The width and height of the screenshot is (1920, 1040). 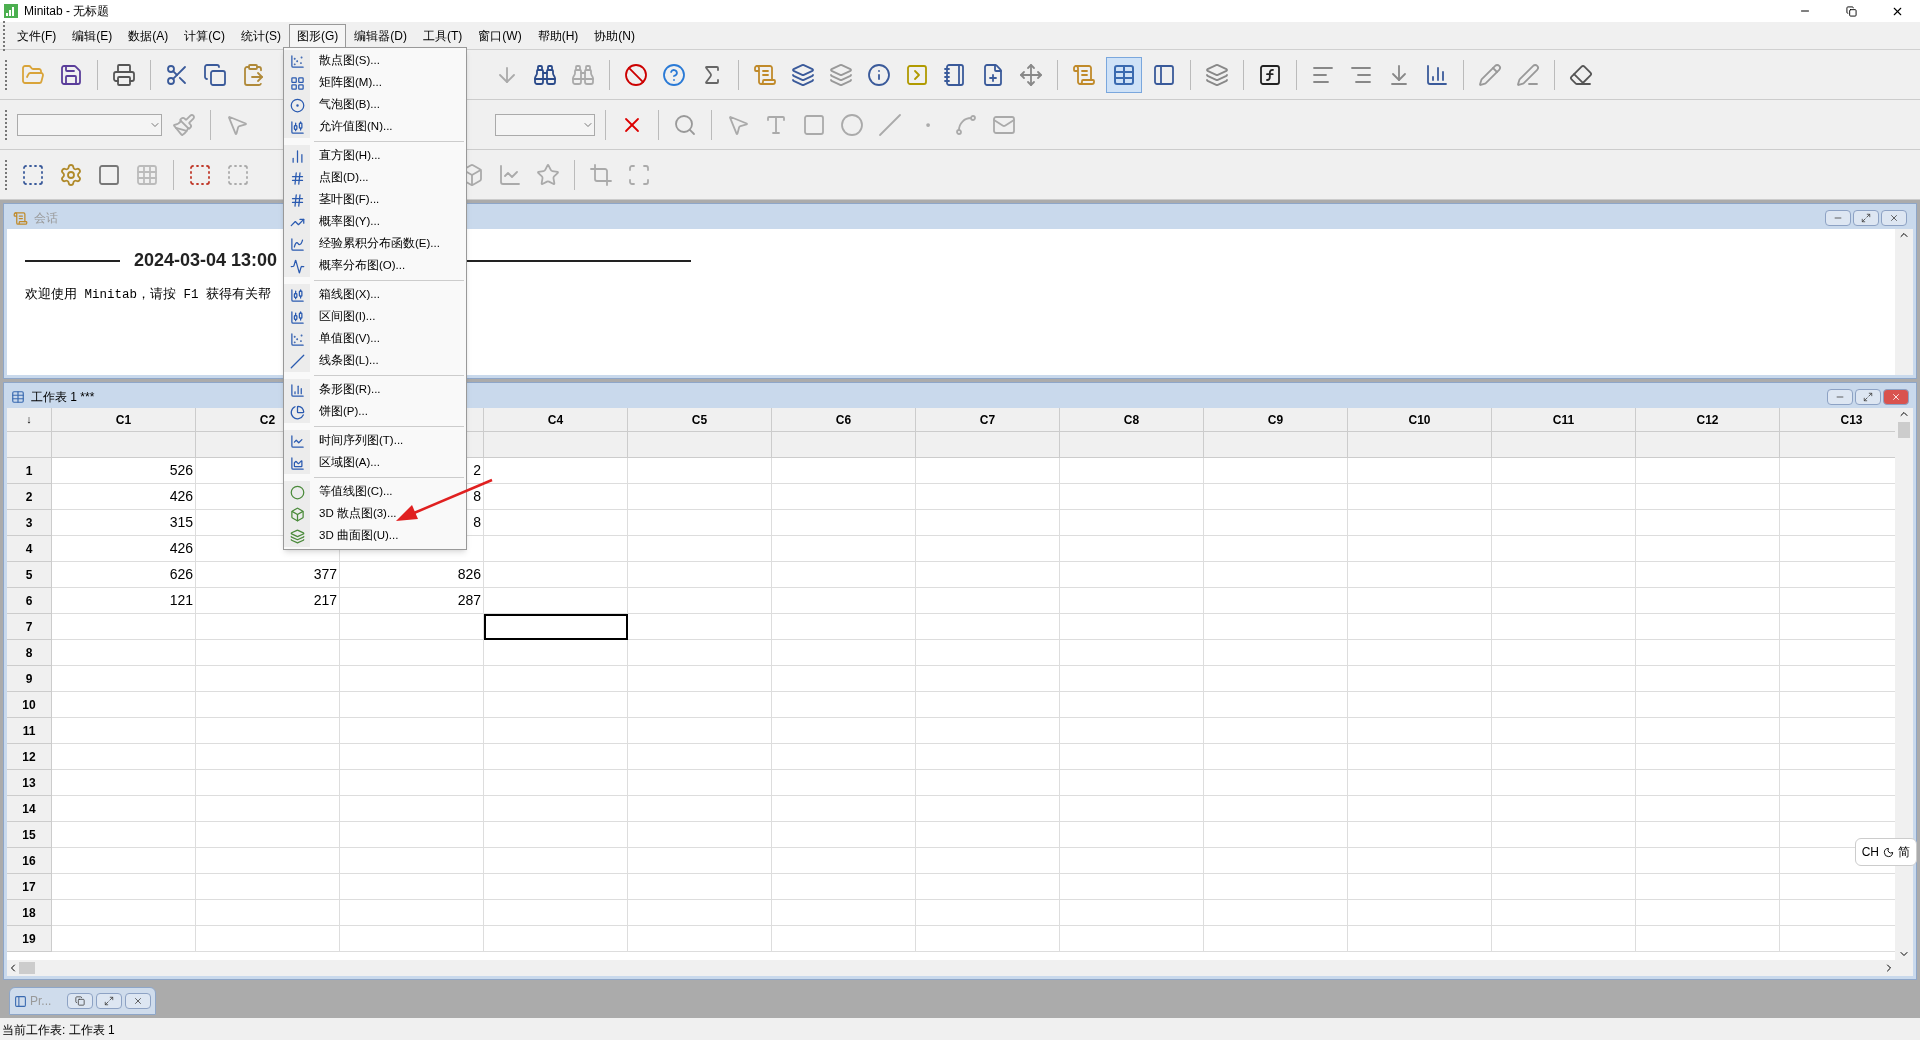 What do you see at coordinates (500, 35) in the screenshot?
I see `menu-item: 窗口(W)` at bounding box center [500, 35].